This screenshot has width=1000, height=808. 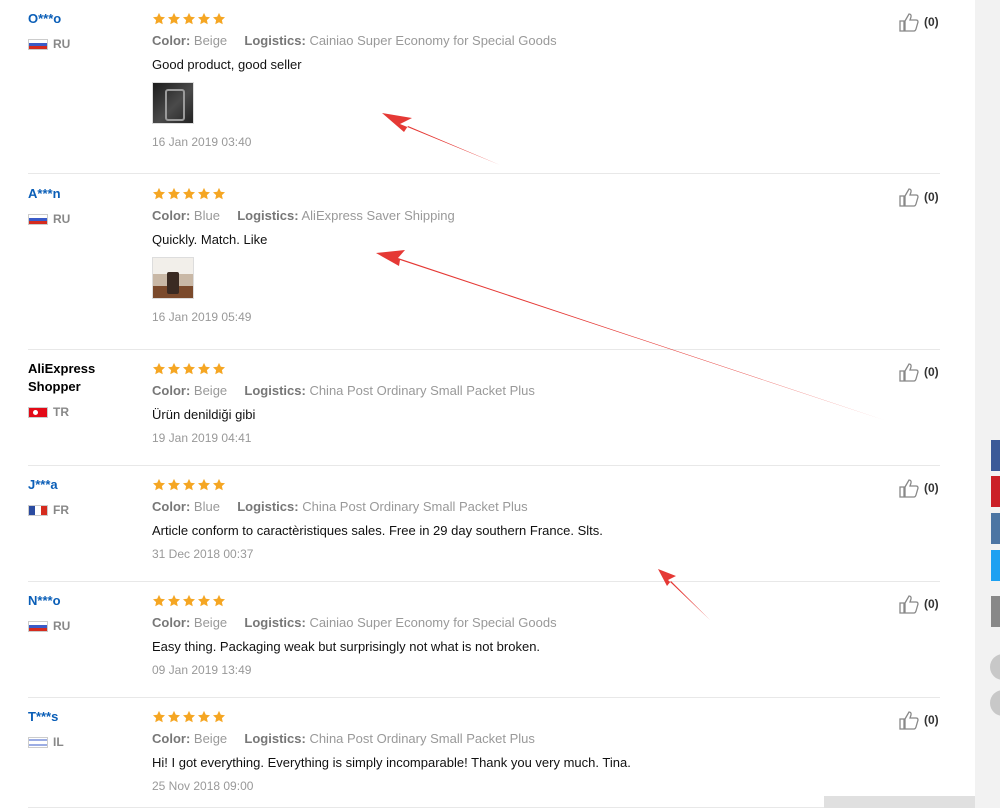 What do you see at coordinates (85, 19) in the screenshot?
I see `reviewer-name: O***o` at bounding box center [85, 19].